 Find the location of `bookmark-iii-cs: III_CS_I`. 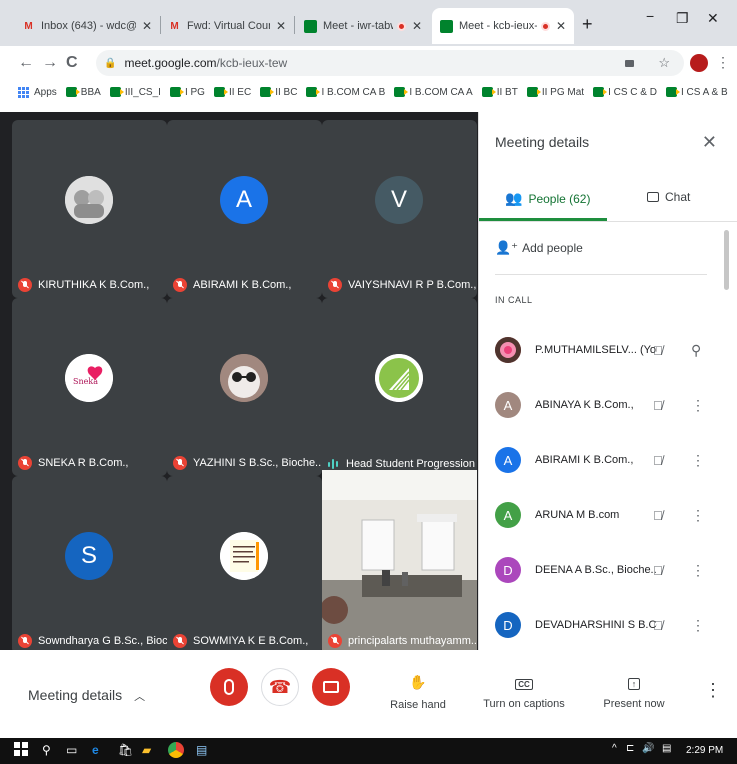

bookmark-iii-cs: III_CS_I is located at coordinates (135, 92).